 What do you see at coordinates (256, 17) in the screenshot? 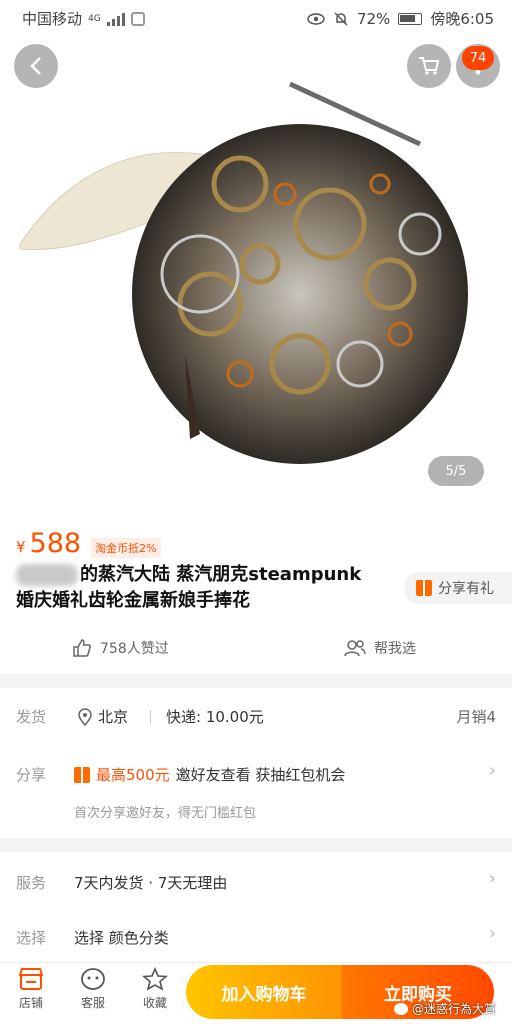
I see `status-bar: 中国移动 4G 72% 傍晚6:05` at bounding box center [256, 17].